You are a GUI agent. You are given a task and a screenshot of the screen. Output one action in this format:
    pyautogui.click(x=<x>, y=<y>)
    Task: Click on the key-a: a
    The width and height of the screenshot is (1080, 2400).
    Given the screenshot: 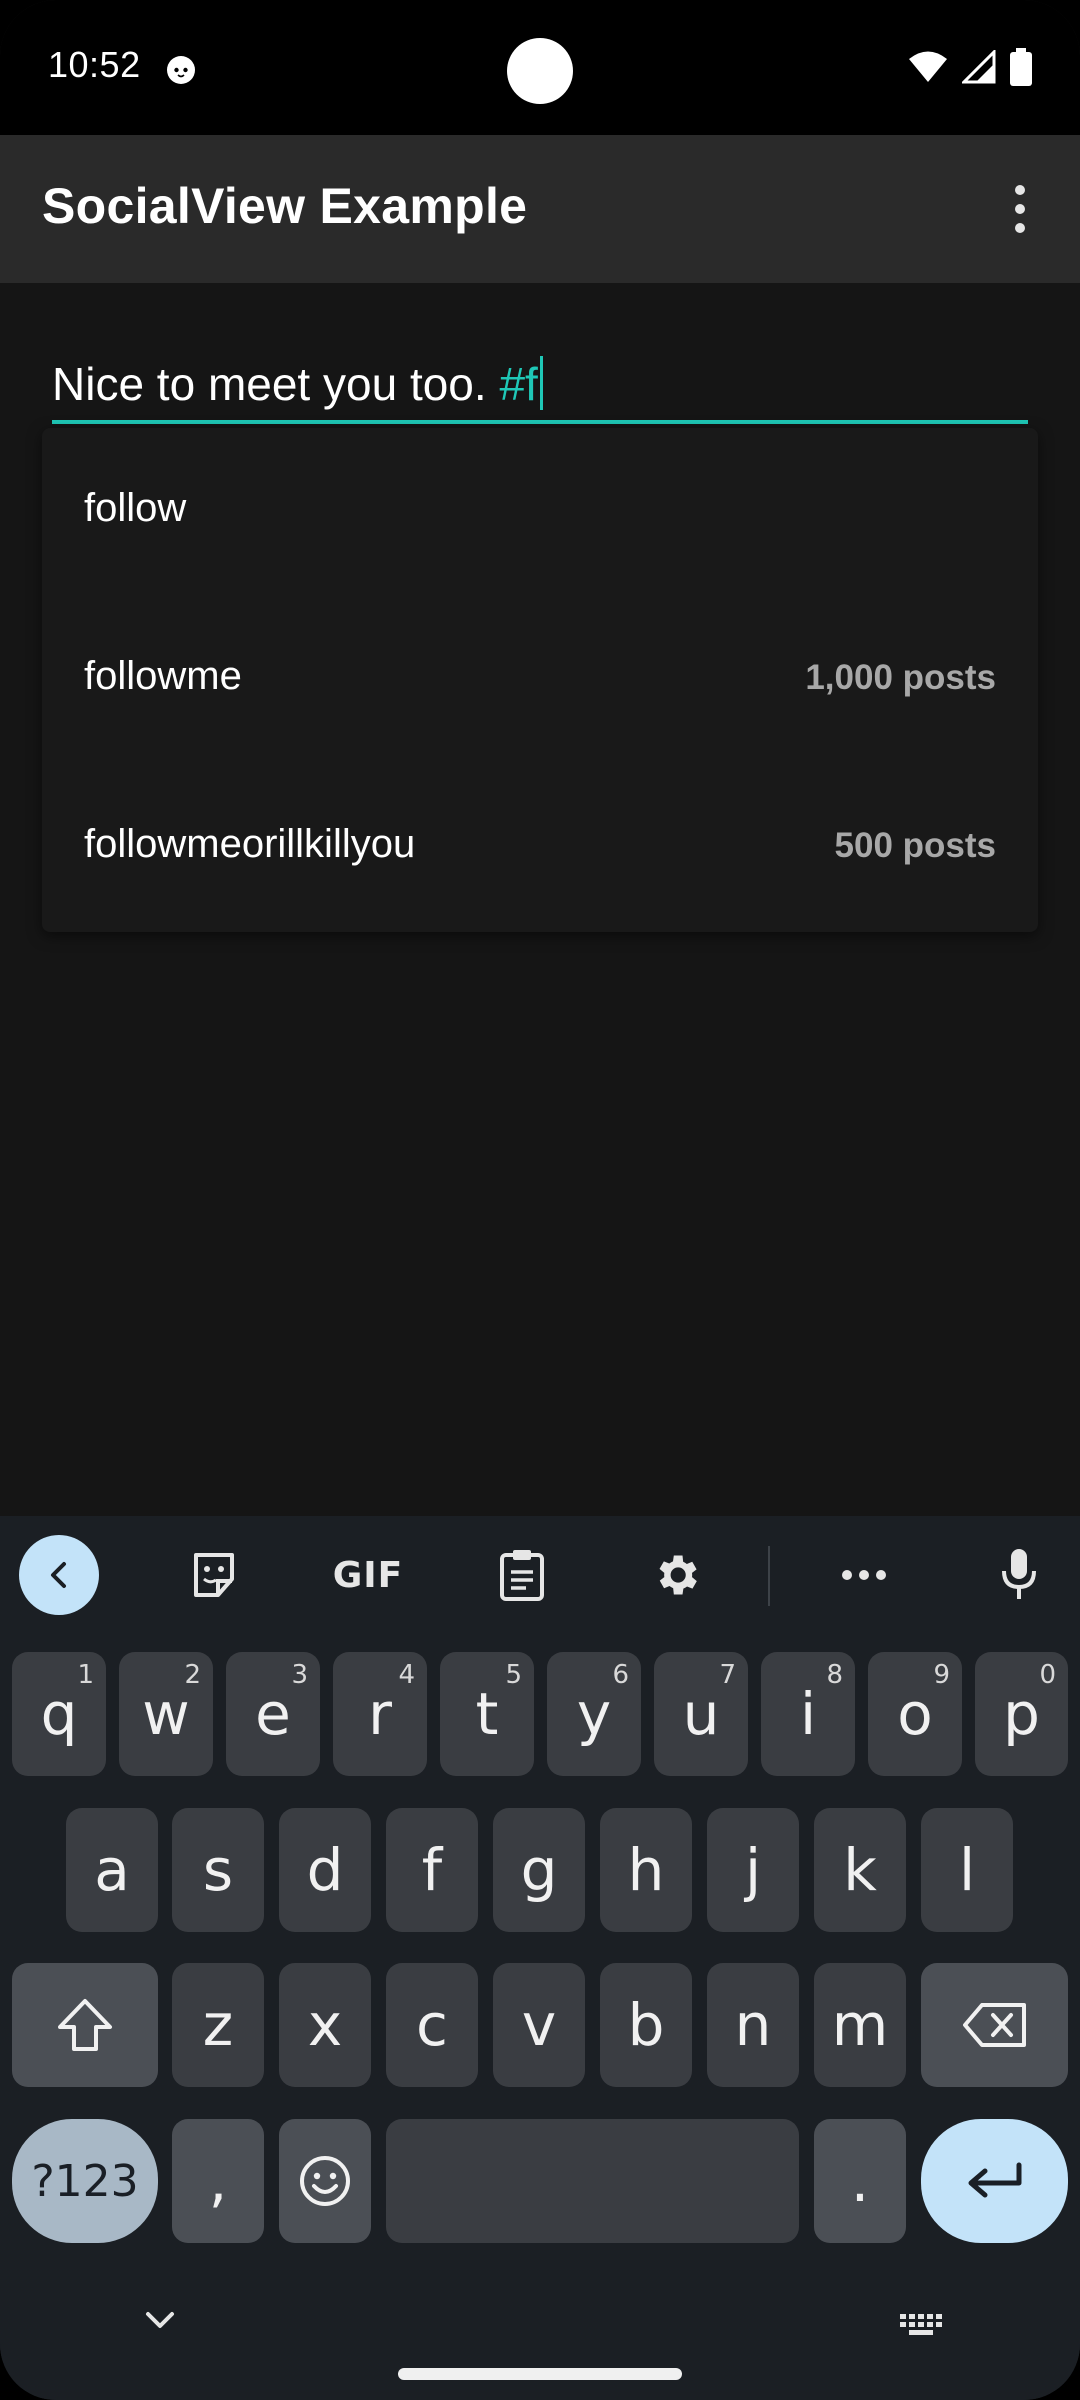 What is the action you would take?
    pyautogui.click(x=112, y=1870)
    